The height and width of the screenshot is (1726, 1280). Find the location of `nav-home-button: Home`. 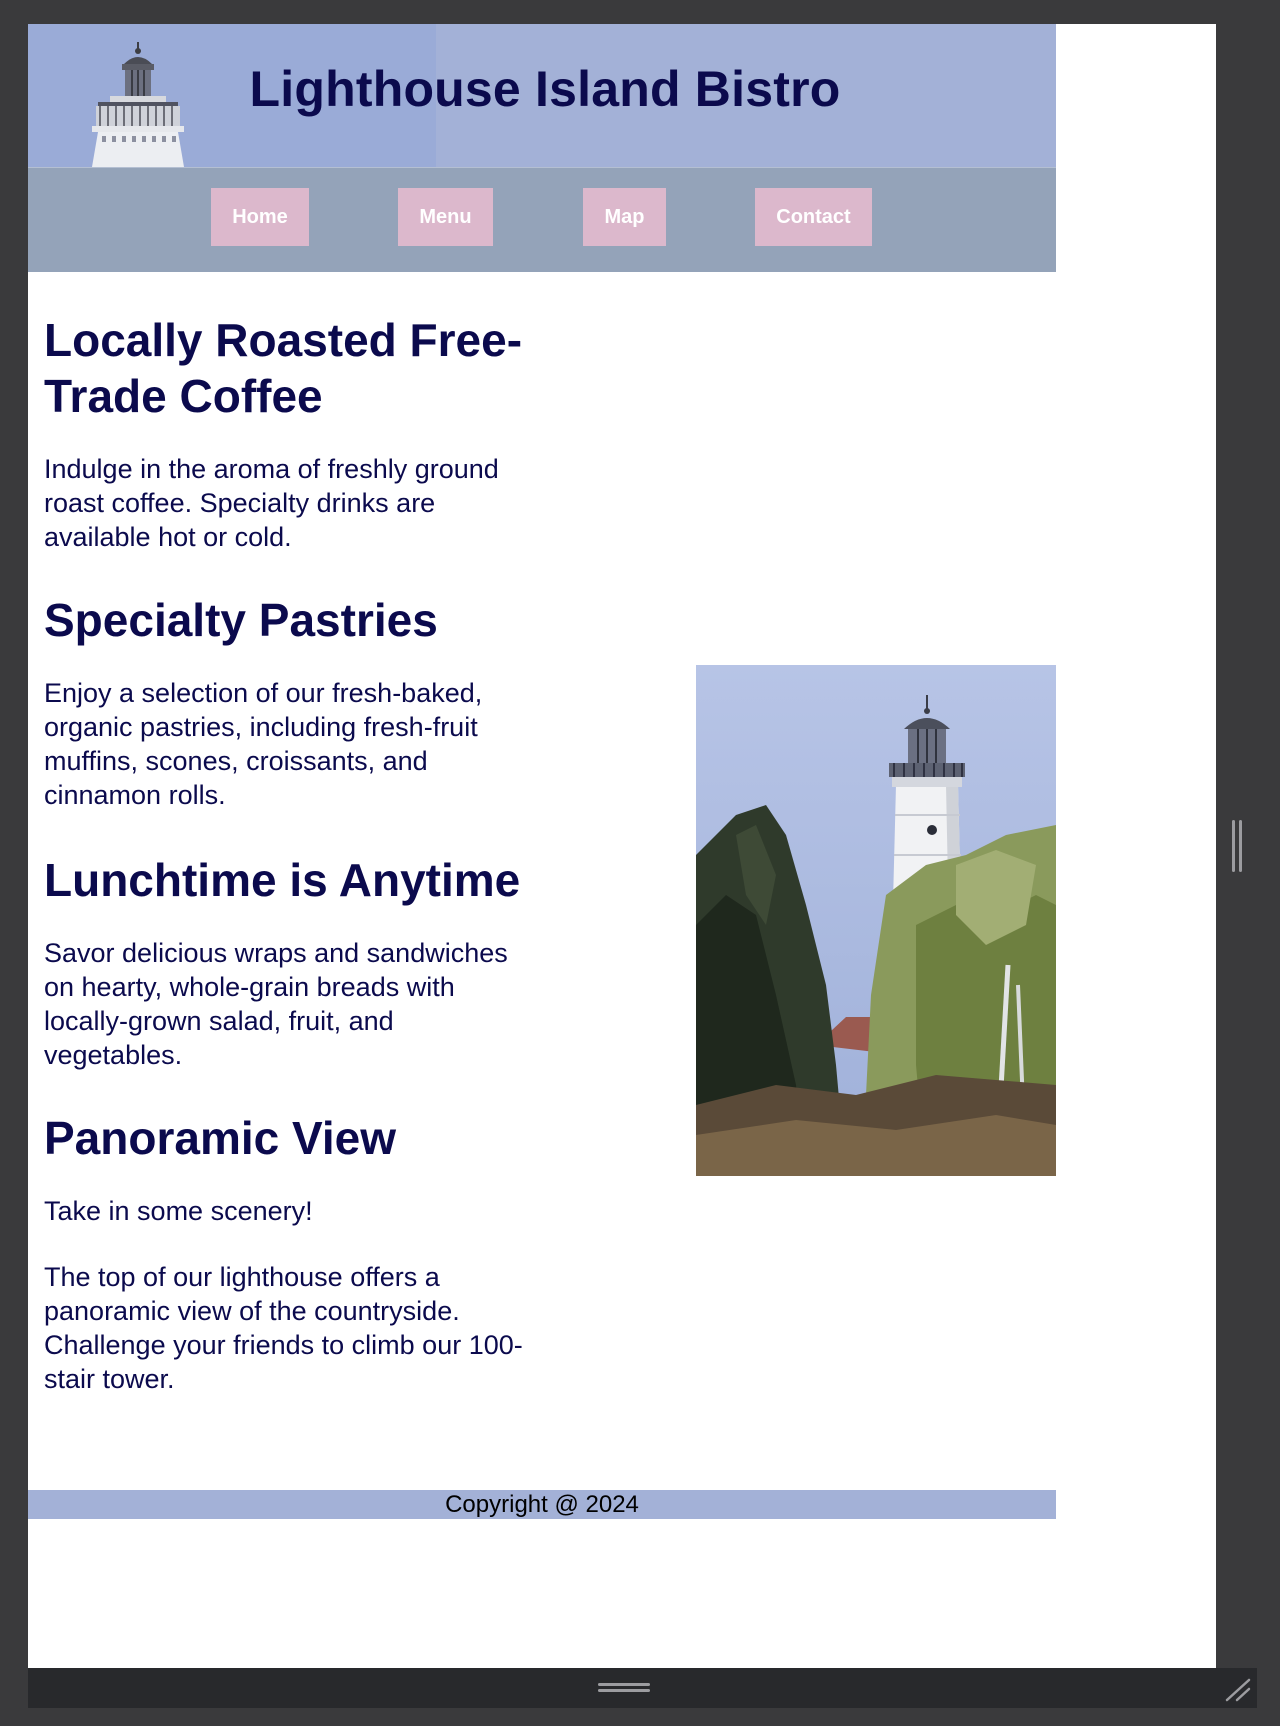

nav-home-button: Home is located at coordinates (260, 217).